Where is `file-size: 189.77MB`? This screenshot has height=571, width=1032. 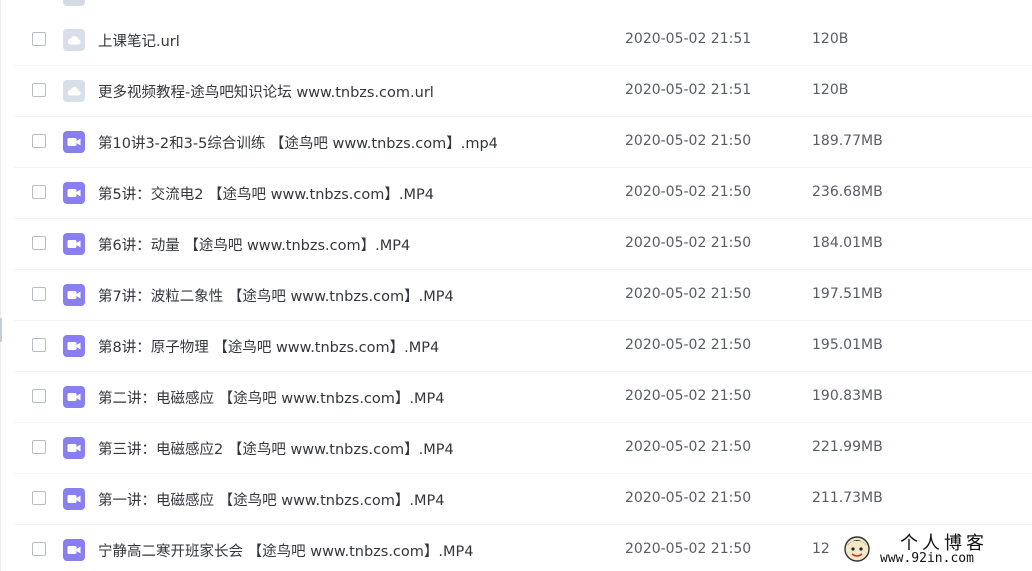
file-size: 189.77MB is located at coordinates (847, 141).